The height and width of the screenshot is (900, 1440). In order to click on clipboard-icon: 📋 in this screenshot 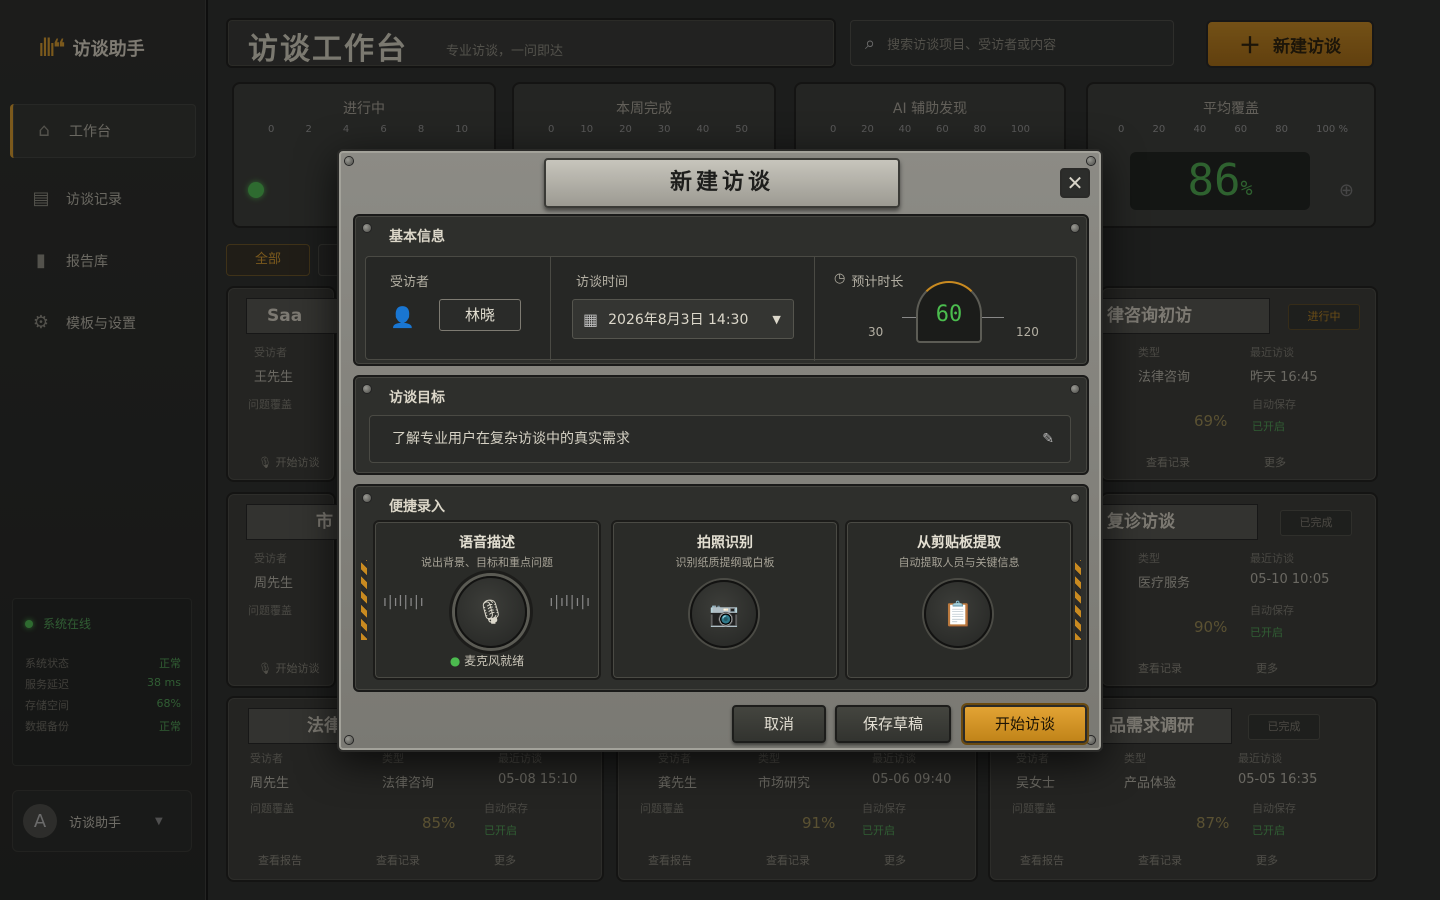, I will do `click(958, 614)`.